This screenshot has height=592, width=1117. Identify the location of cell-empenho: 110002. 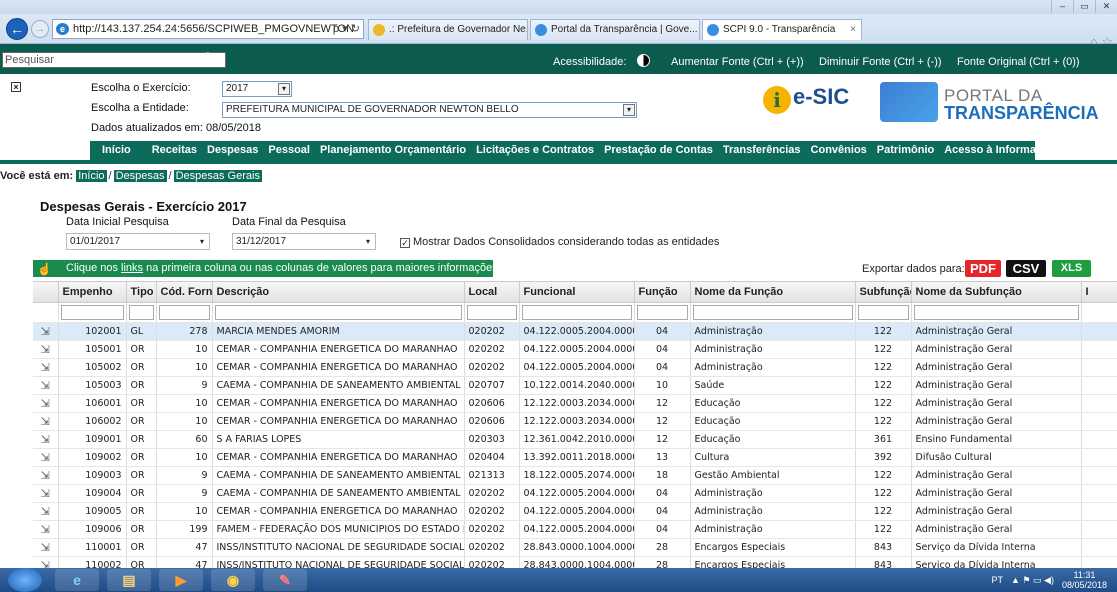
(92, 562).